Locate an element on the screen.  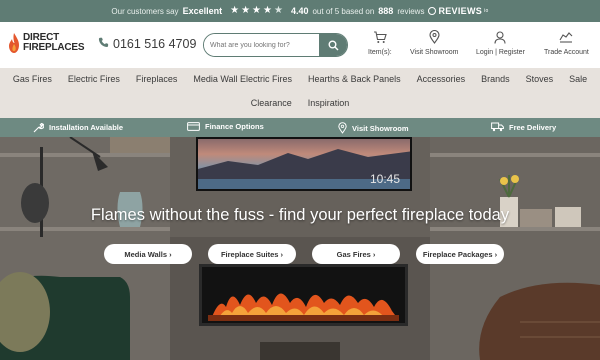
electric-fire-image is located at coordinates (303, 295).